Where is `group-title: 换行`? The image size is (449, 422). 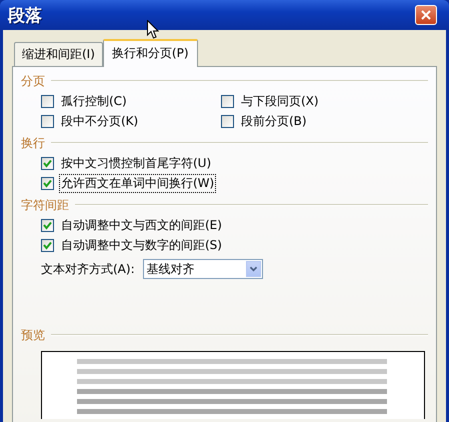 group-title: 换行 is located at coordinates (33, 143).